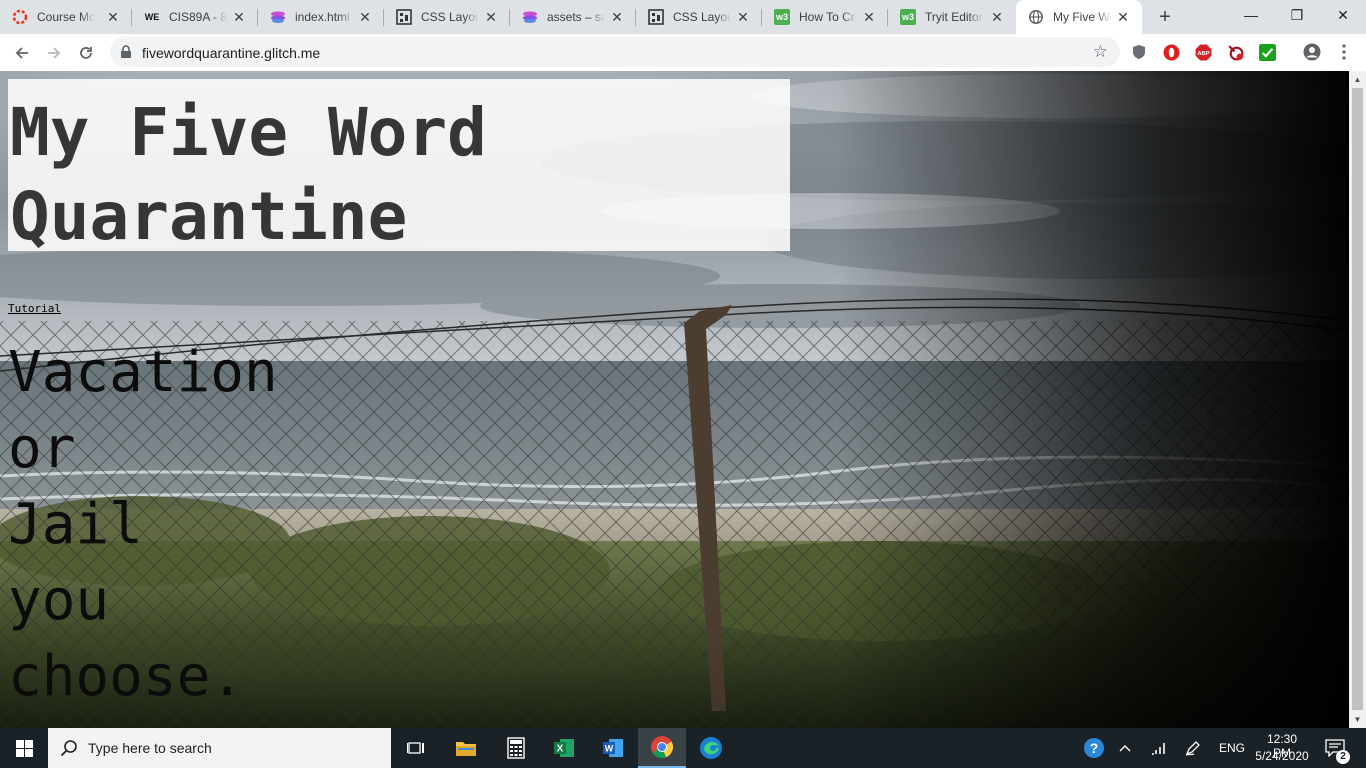 This screenshot has height=768, width=1366. I want to click on word-item: choose., so click(126, 676).